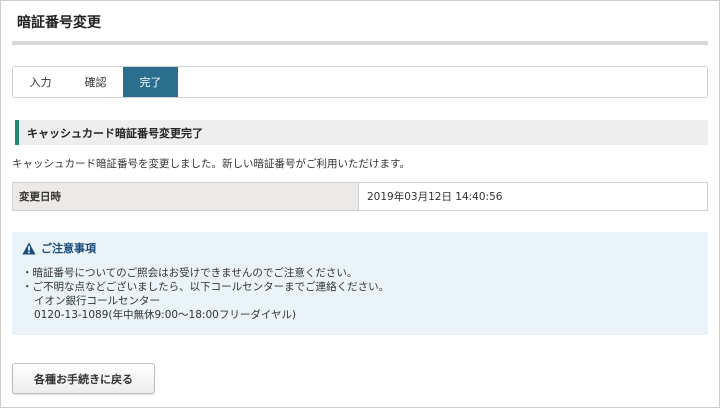  Describe the element at coordinates (361, 132) in the screenshot. I see `section-heading: キャッシュカード暗証番号変更完了` at that location.